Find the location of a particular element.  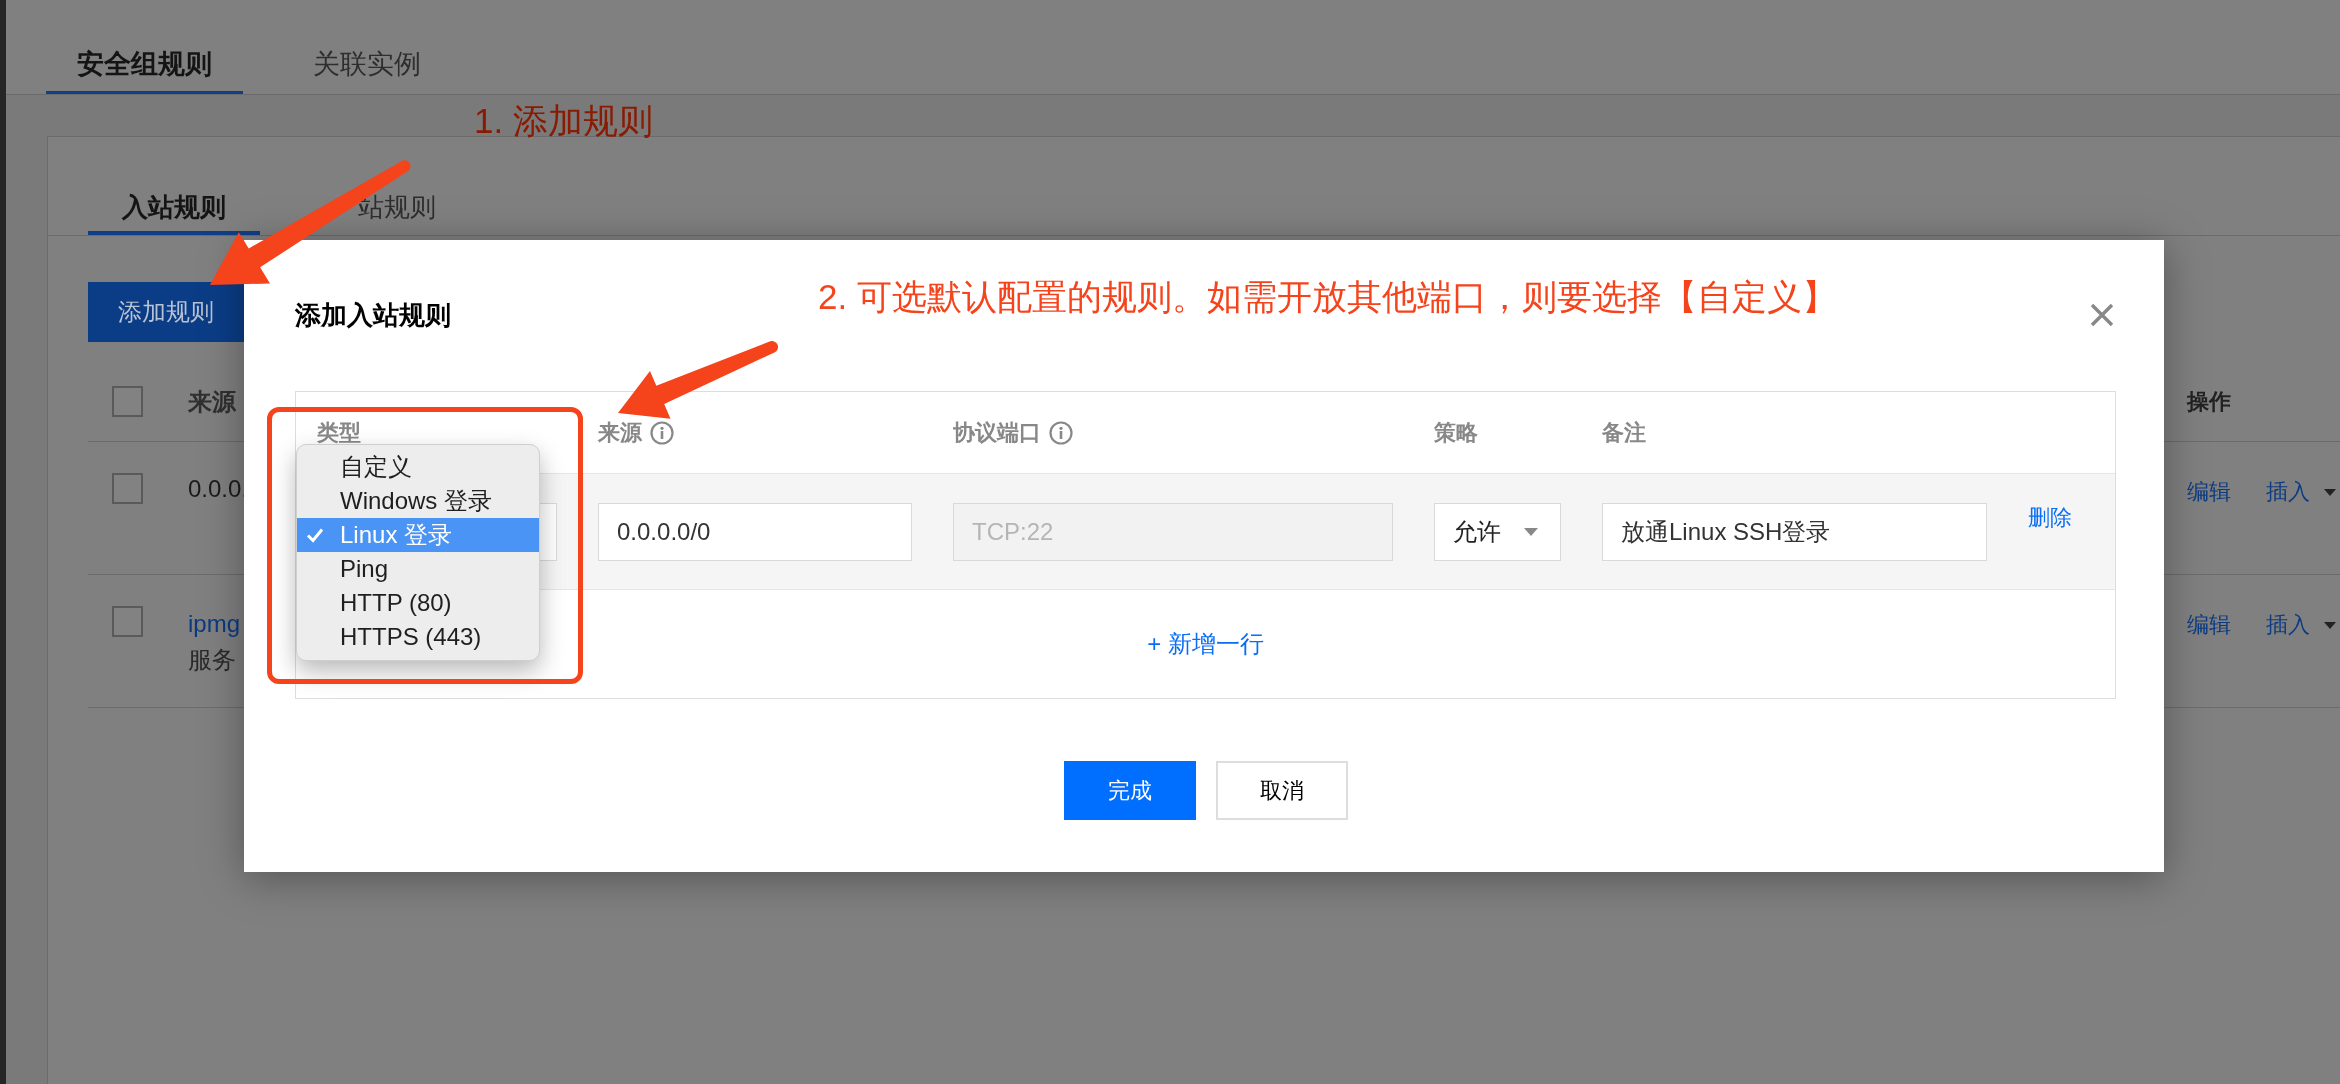

menu-item: Windows 登录 is located at coordinates (418, 501).